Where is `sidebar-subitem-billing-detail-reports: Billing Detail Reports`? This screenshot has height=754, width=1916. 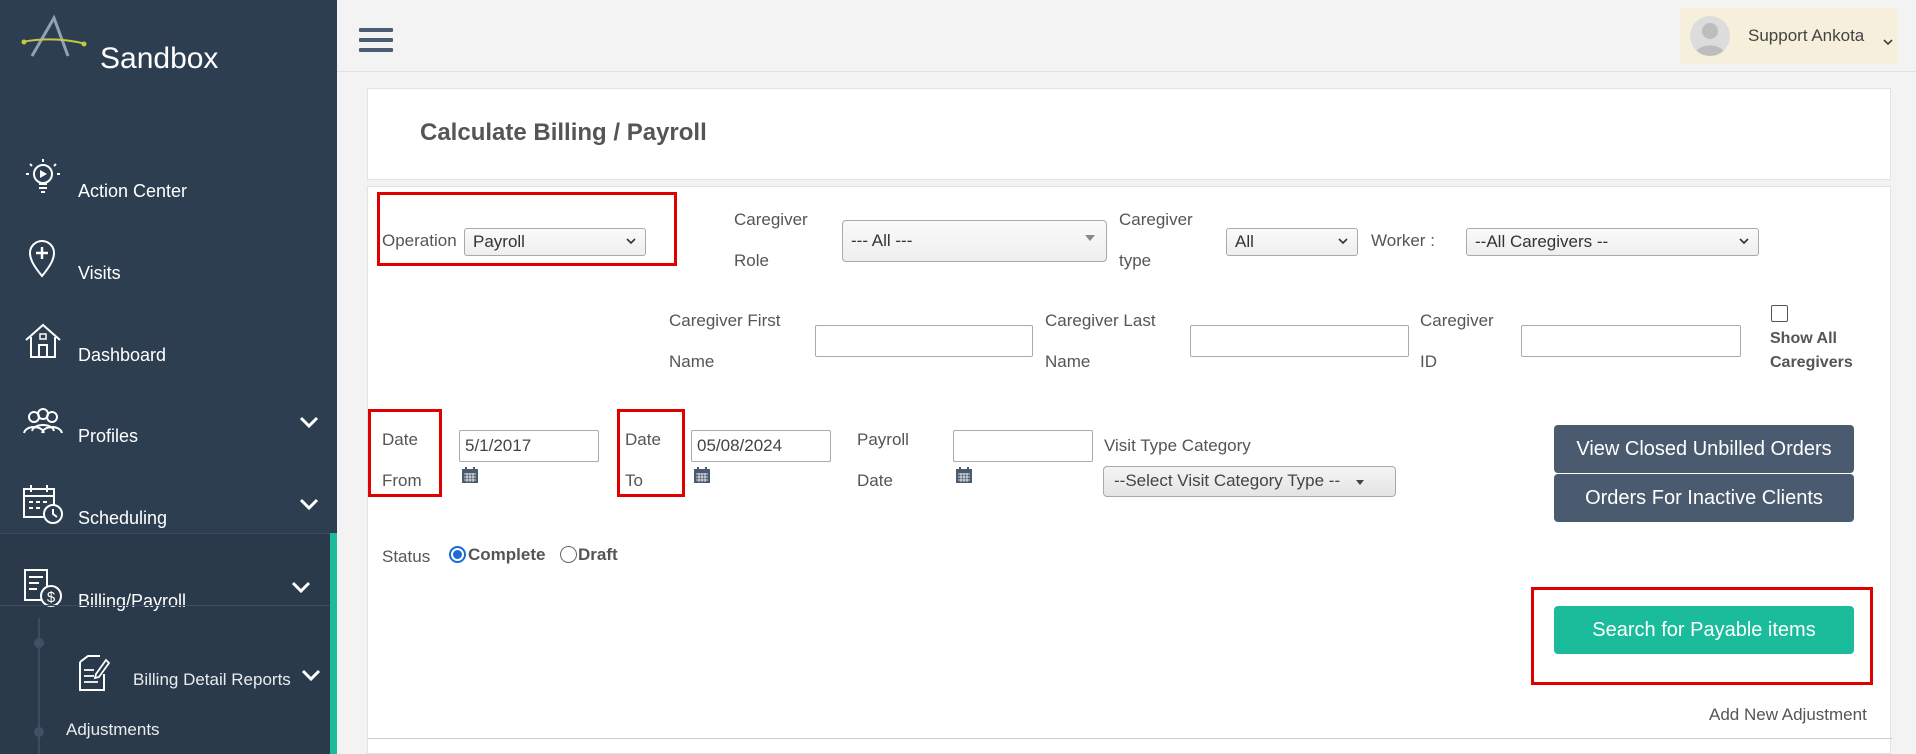
sidebar-subitem-billing-detail-reports: Billing Detail Reports is located at coordinates (204, 675).